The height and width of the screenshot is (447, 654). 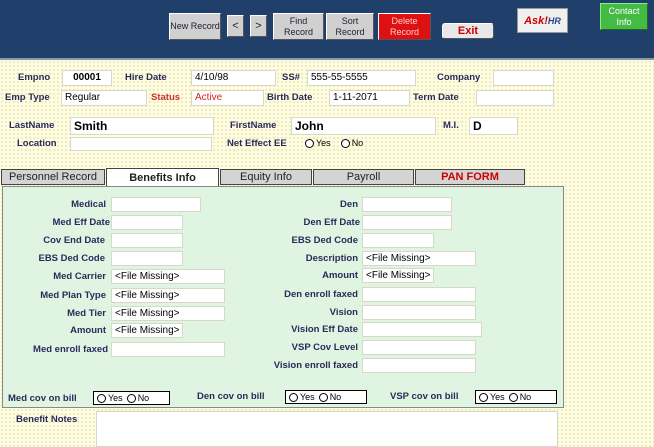 What do you see at coordinates (407, 222) in the screenshot?
I see `den-eff-date-field` at bounding box center [407, 222].